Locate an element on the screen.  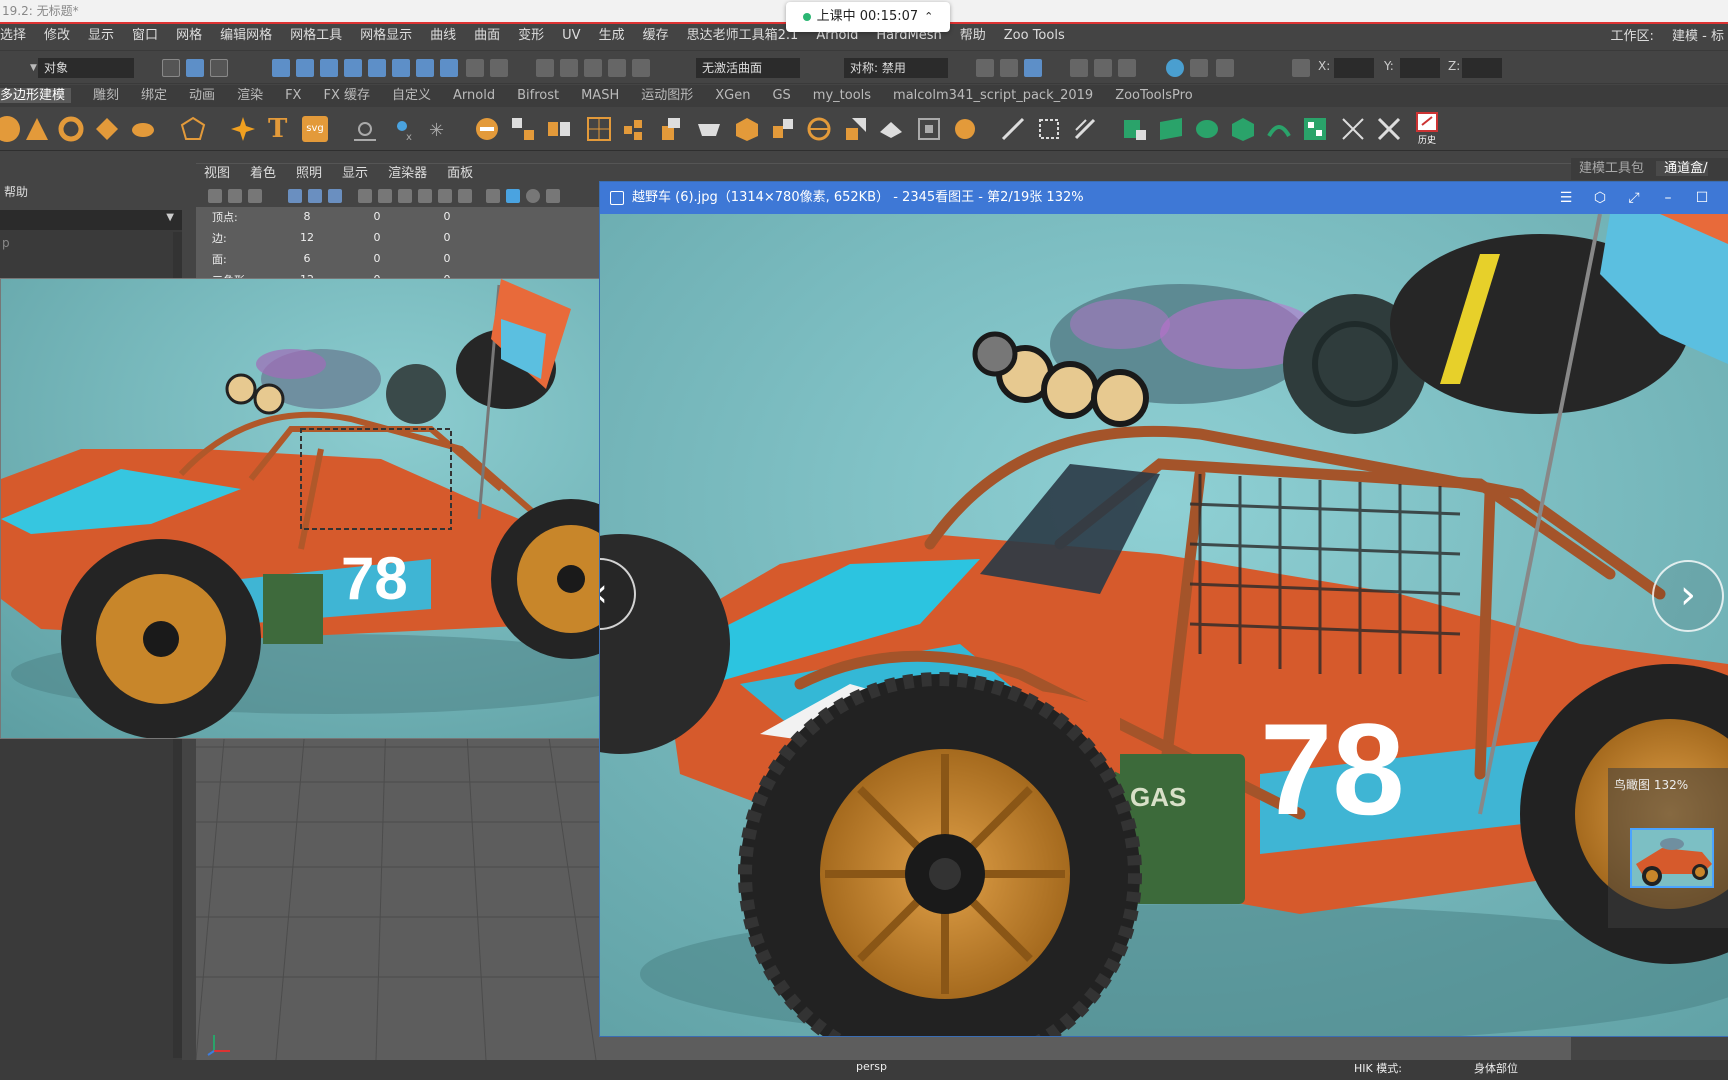
menu-item: UV is located at coordinates (571, 35).